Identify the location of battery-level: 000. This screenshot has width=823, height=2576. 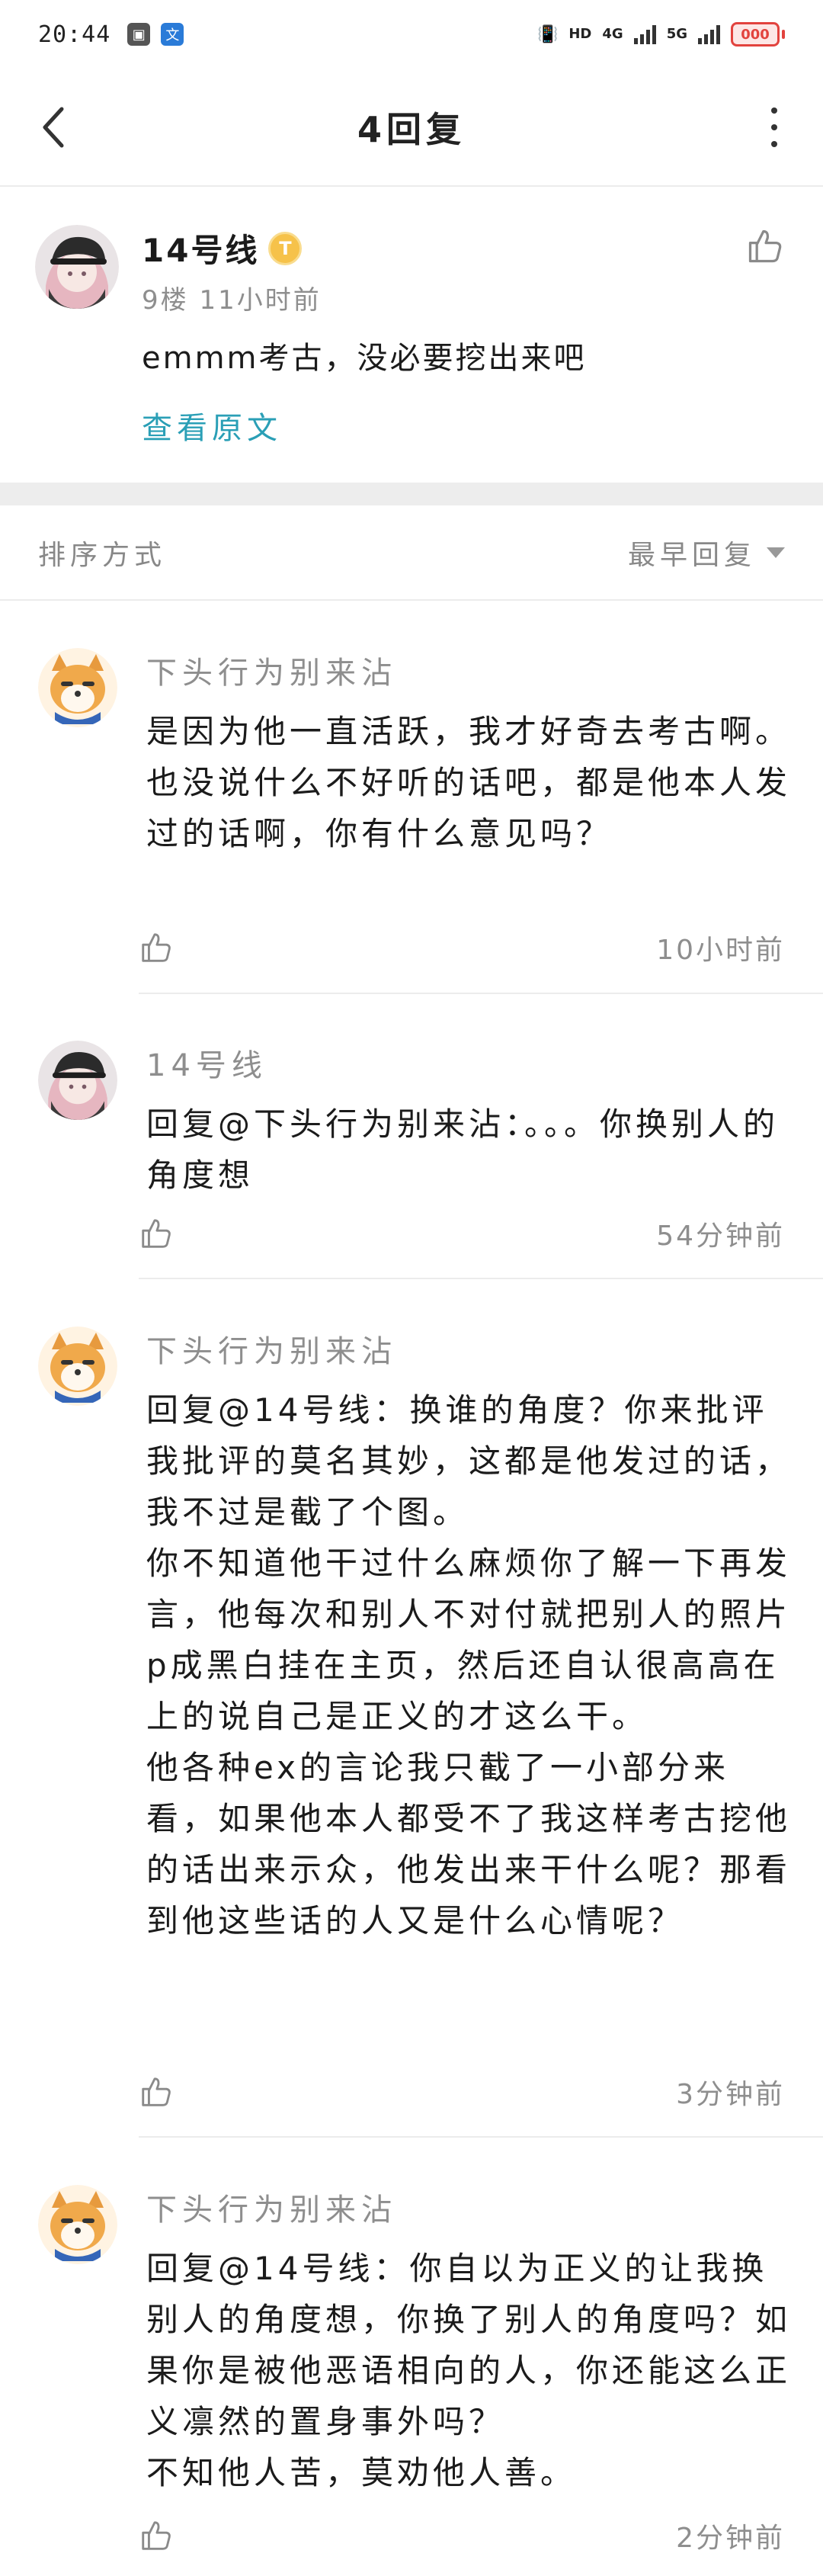
(756, 34).